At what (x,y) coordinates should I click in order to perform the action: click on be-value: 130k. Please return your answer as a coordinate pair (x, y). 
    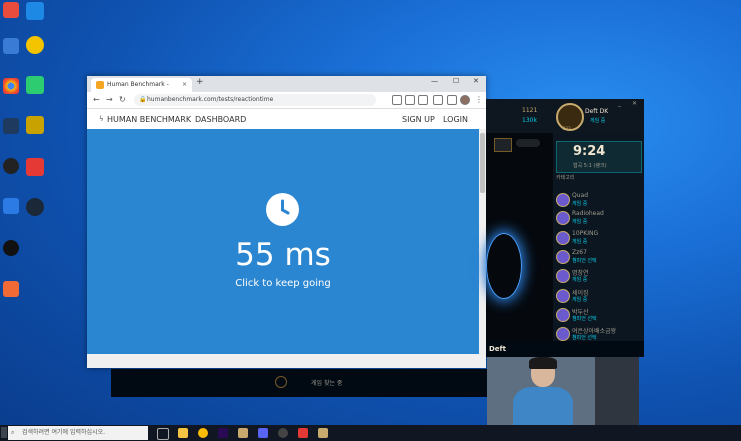
    Looking at the image, I should click on (529, 120).